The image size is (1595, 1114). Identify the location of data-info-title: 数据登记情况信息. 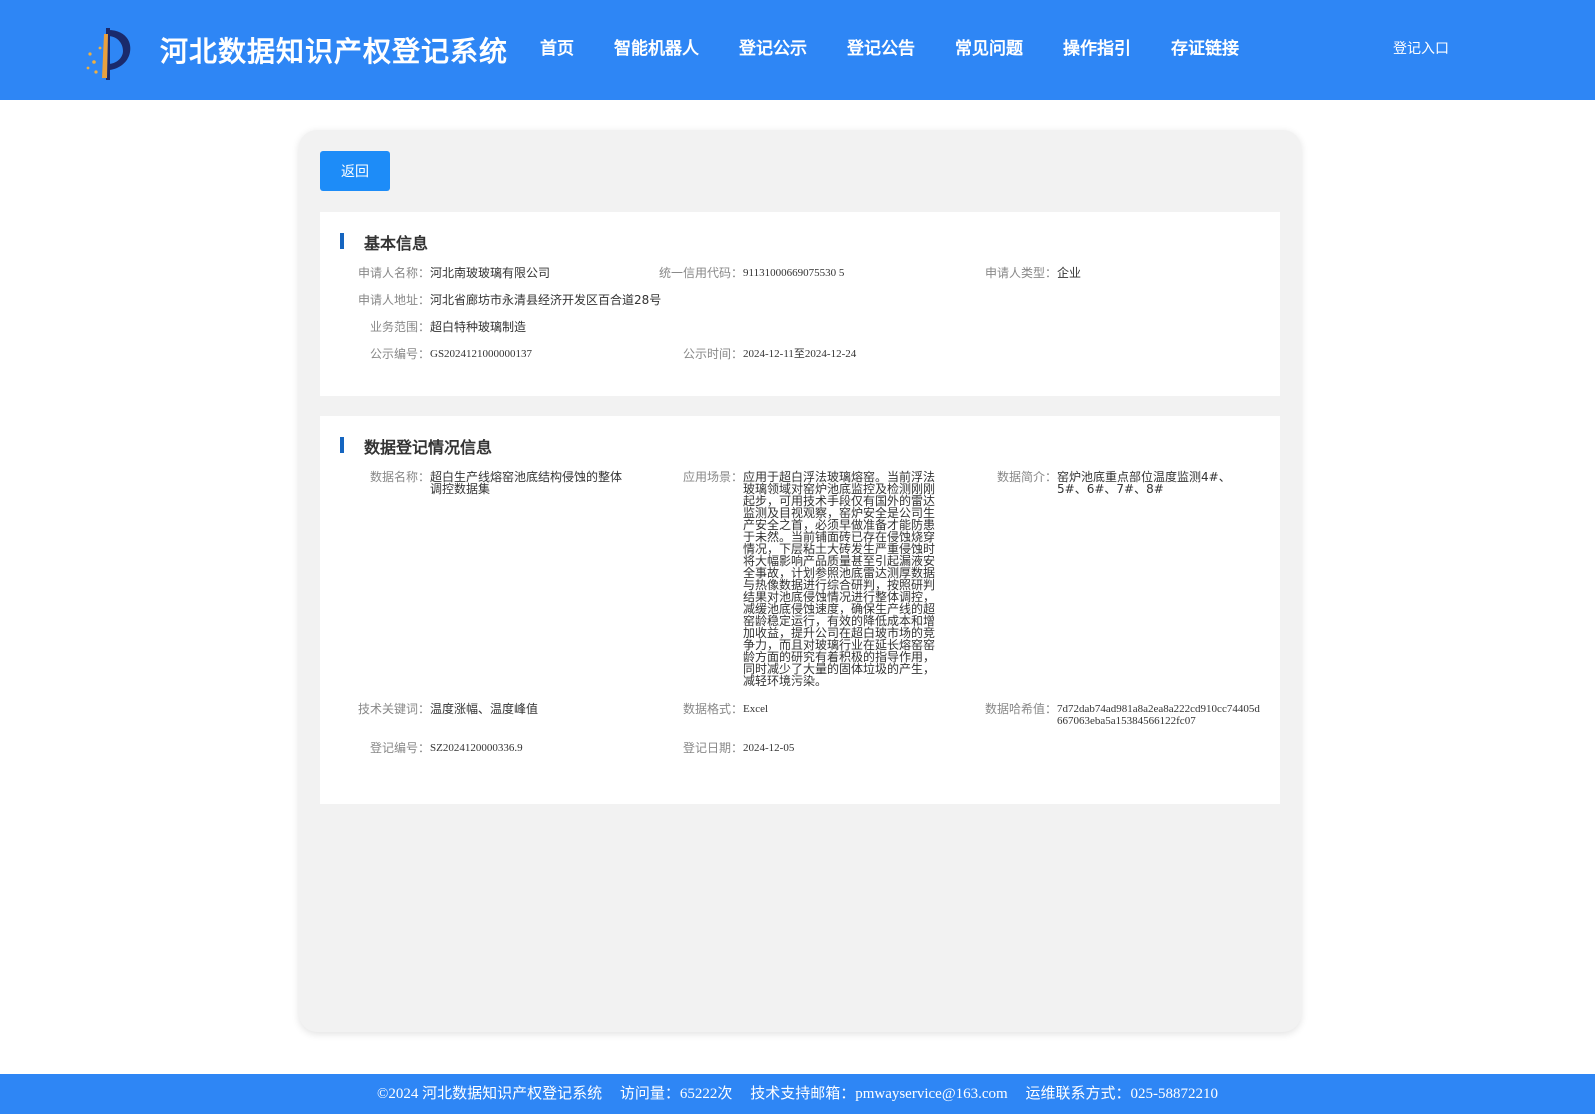
(416, 446).